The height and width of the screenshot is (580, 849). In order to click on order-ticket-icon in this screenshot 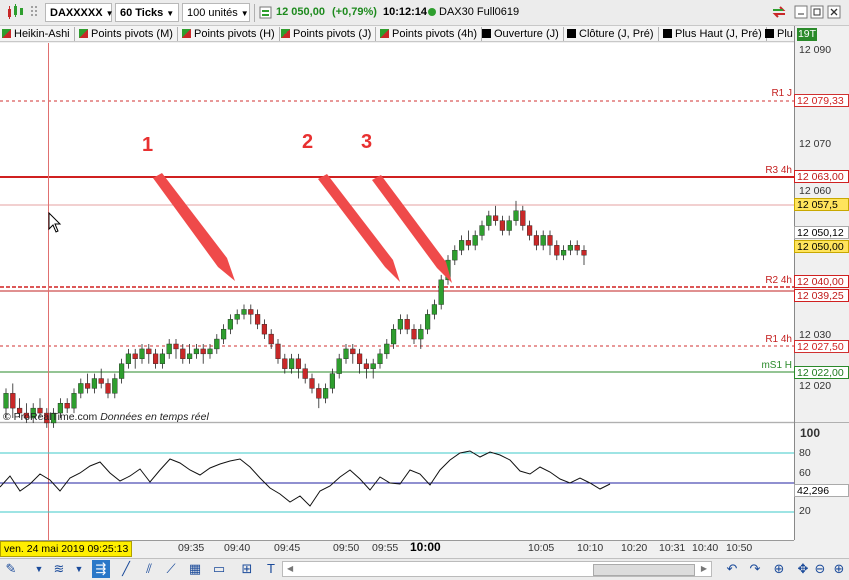, I will do `click(266, 12)`.